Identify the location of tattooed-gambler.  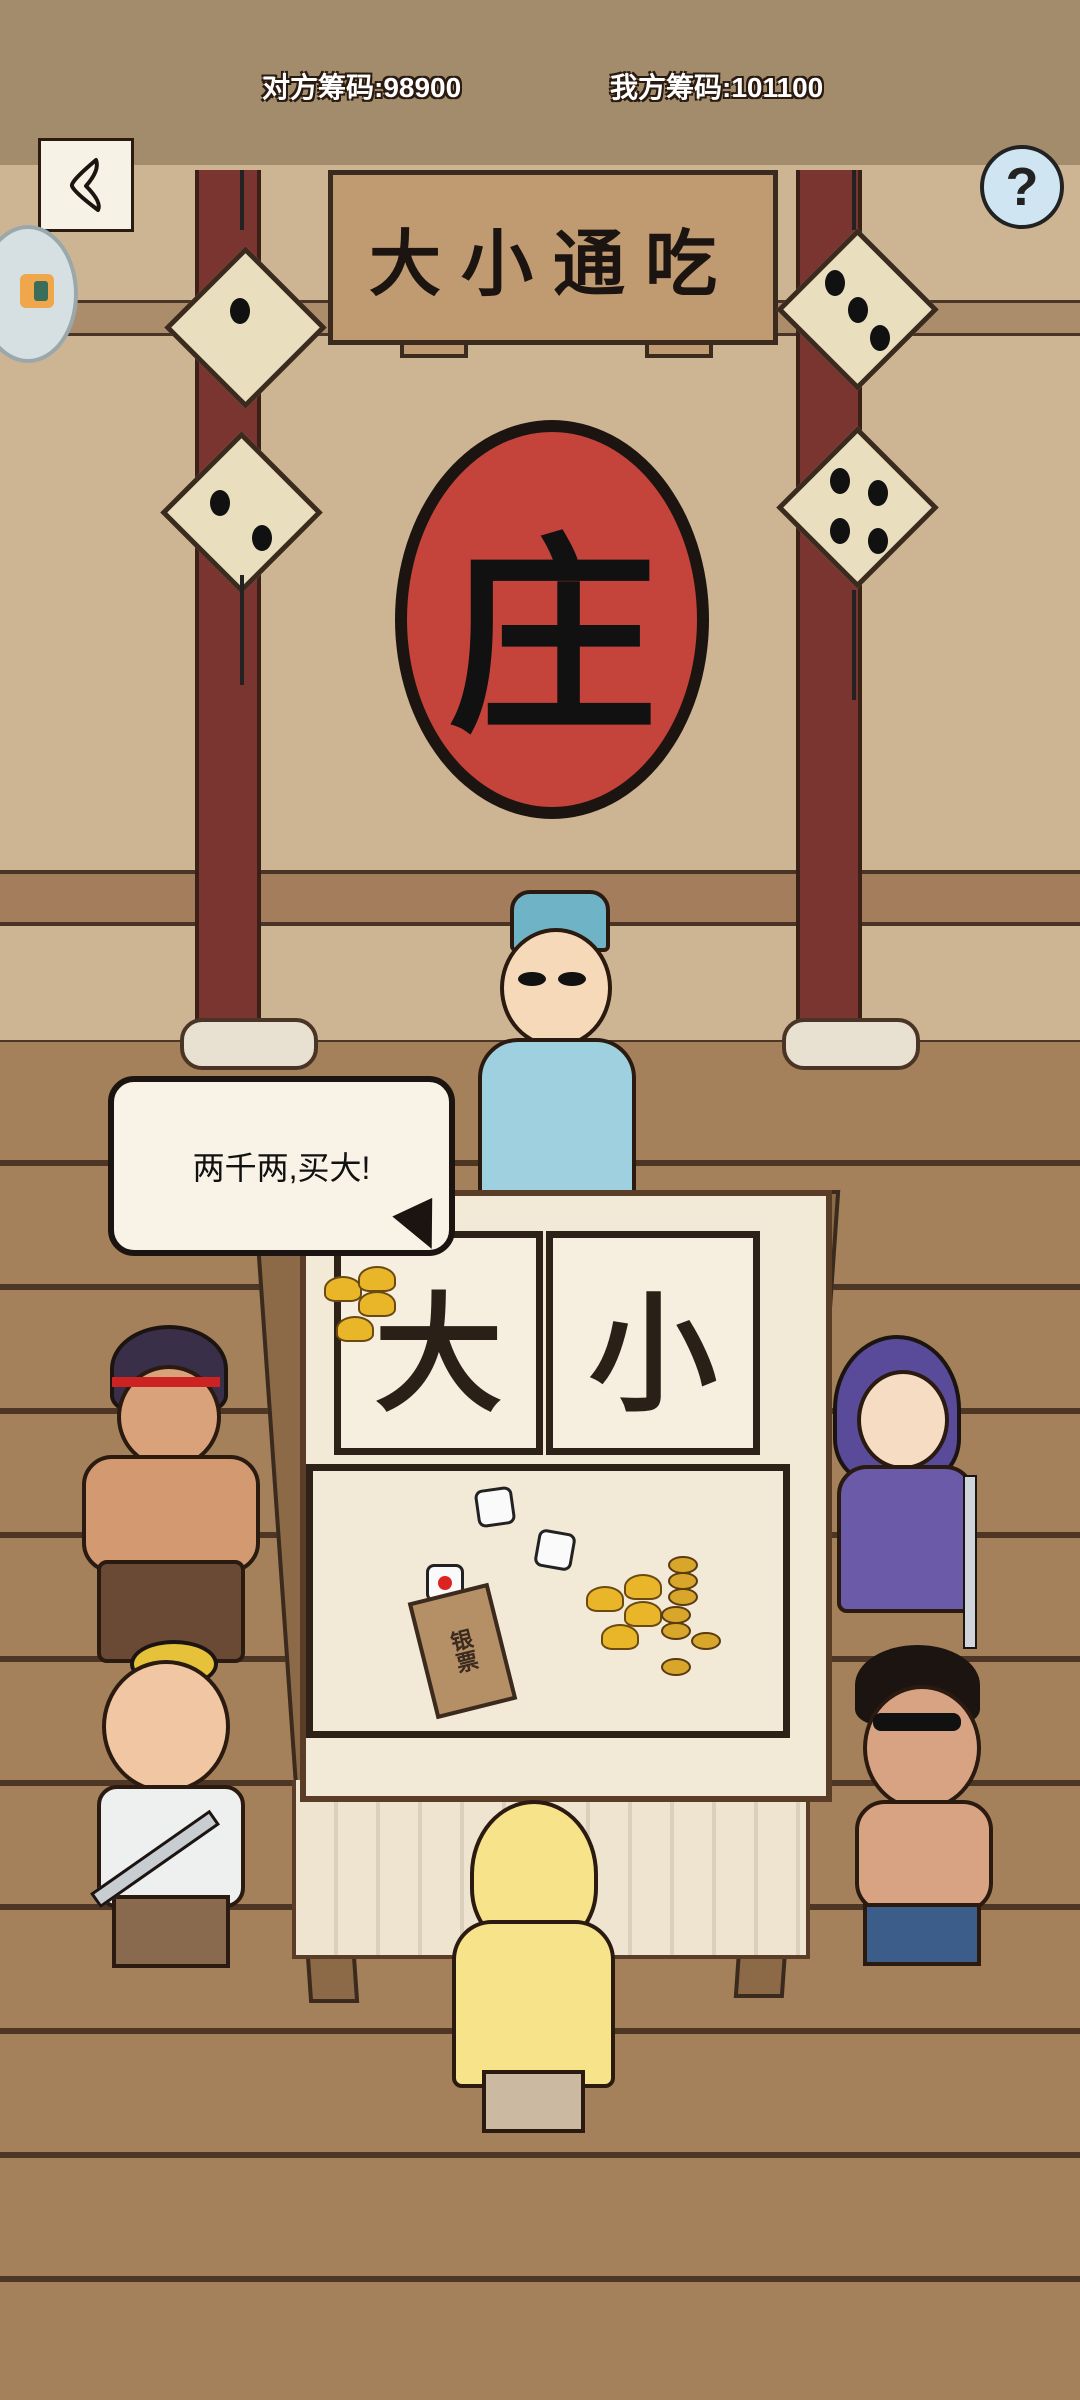
(172, 1495).